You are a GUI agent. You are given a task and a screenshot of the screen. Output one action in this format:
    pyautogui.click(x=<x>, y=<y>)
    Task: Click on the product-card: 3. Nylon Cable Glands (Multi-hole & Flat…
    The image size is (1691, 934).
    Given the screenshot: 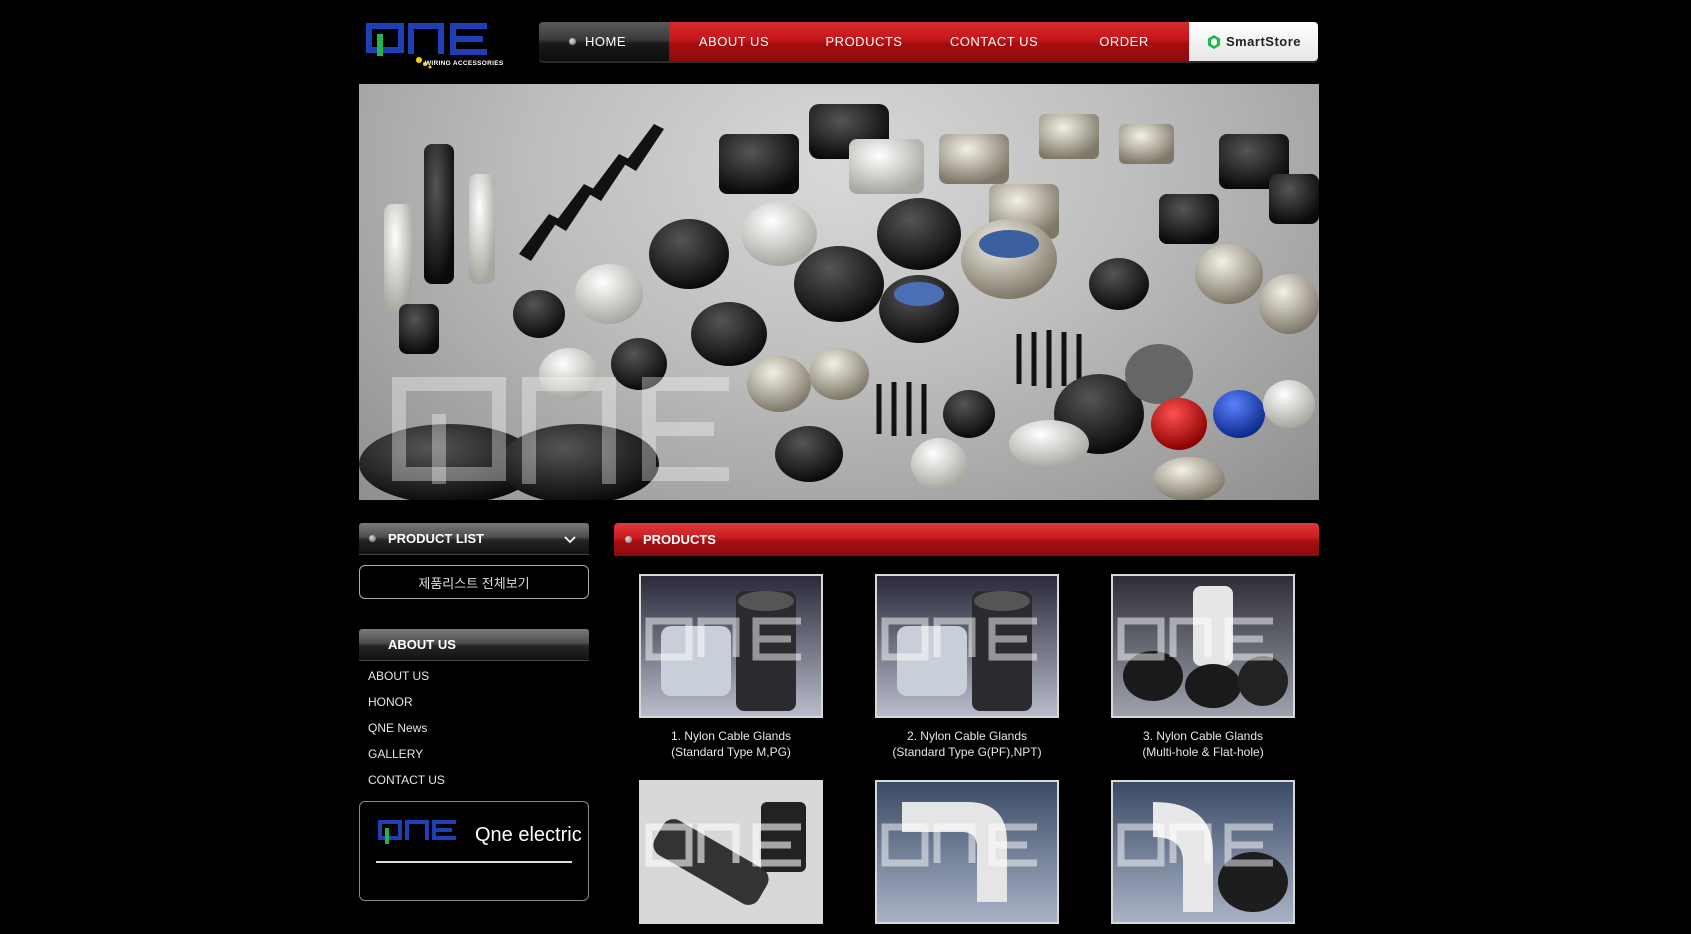 What is the action you would take?
    pyautogui.click(x=1203, y=667)
    